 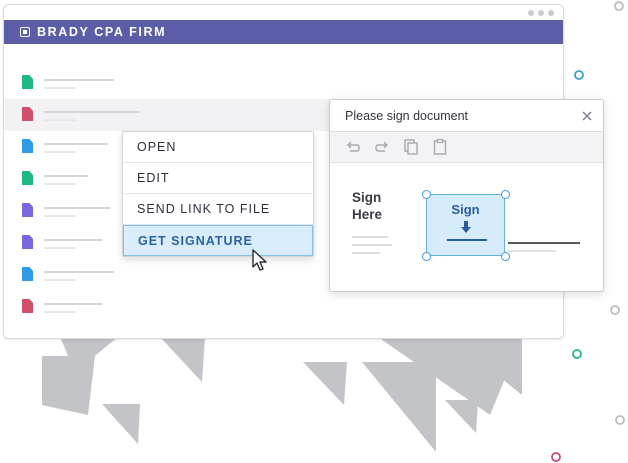 What do you see at coordinates (218, 147) in the screenshot?
I see `menu-item-open: OPEN` at bounding box center [218, 147].